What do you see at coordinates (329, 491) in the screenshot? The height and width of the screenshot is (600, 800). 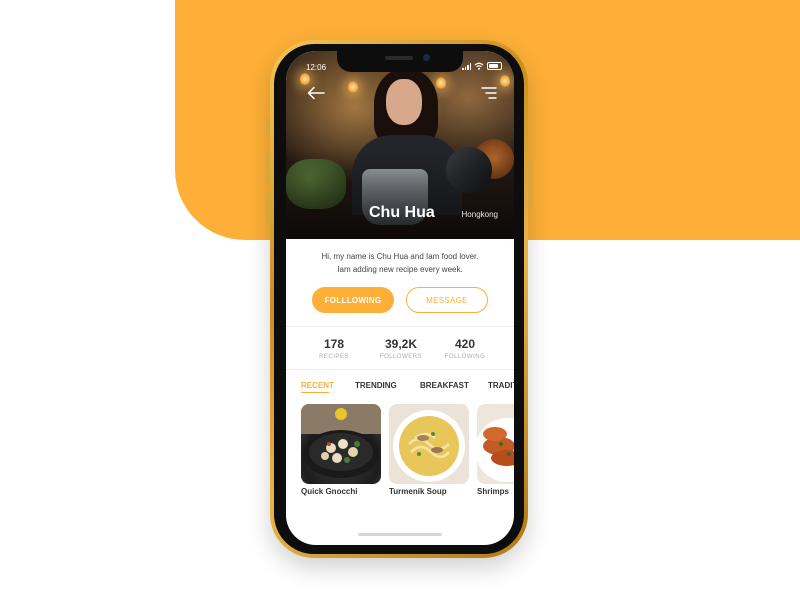 I see `recipe-title: Quick Gnocchi` at bounding box center [329, 491].